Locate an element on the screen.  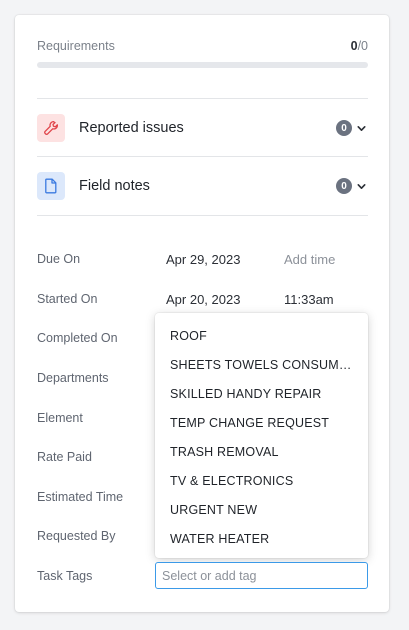
requirements-done: 0 is located at coordinates (354, 46).